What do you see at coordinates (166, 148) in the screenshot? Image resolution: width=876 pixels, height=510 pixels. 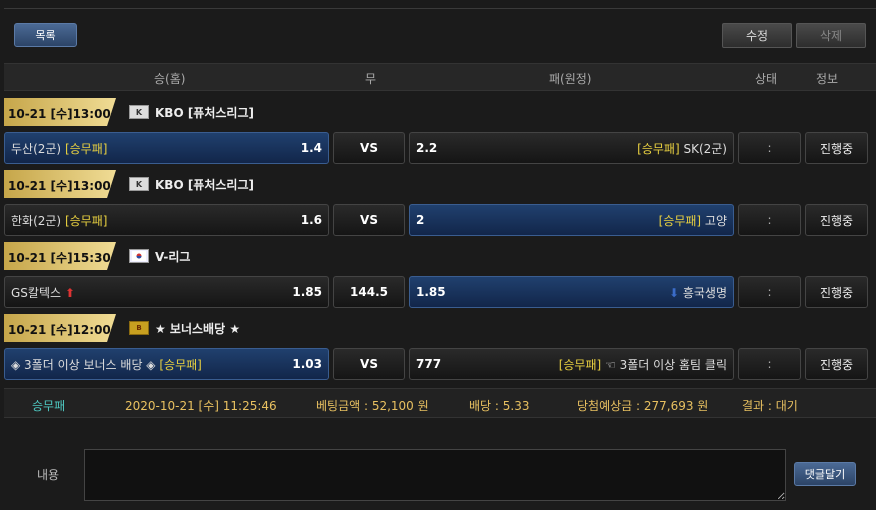 I see `home-odds-button: 두산(2군) [승무패] 1.4` at bounding box center [166, 148].